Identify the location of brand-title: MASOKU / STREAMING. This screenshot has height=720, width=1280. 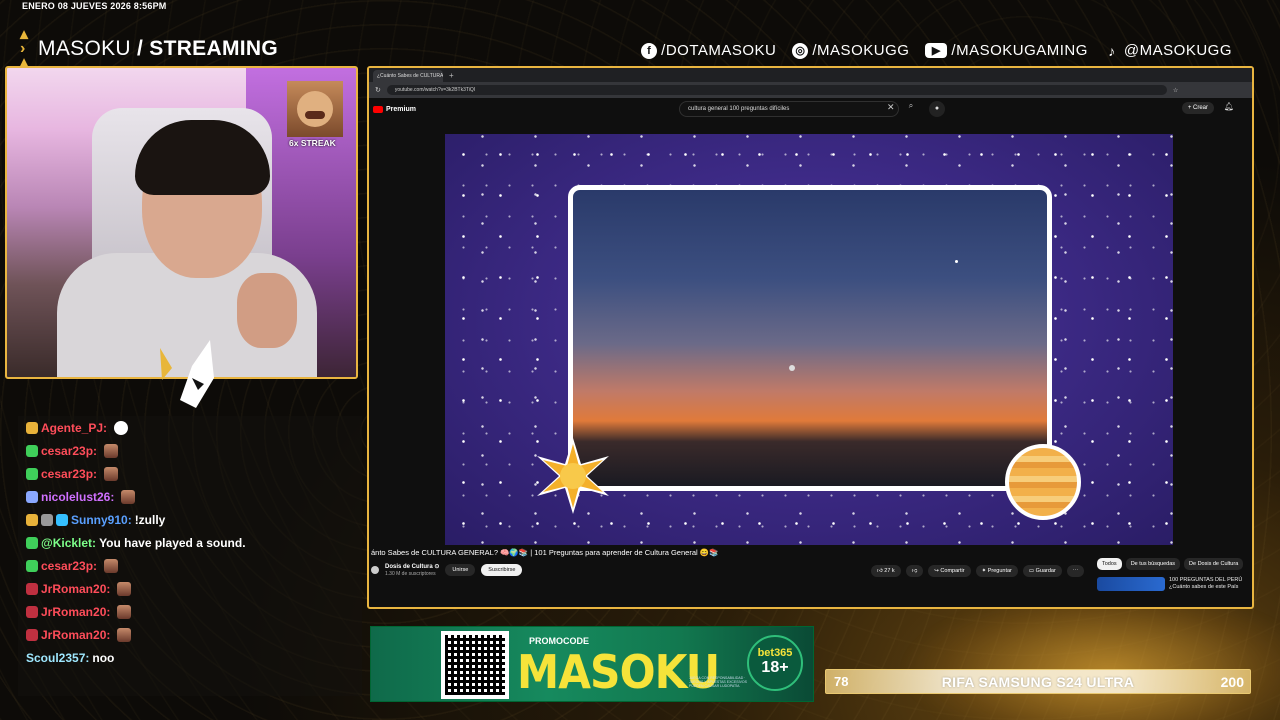
(158, 49).